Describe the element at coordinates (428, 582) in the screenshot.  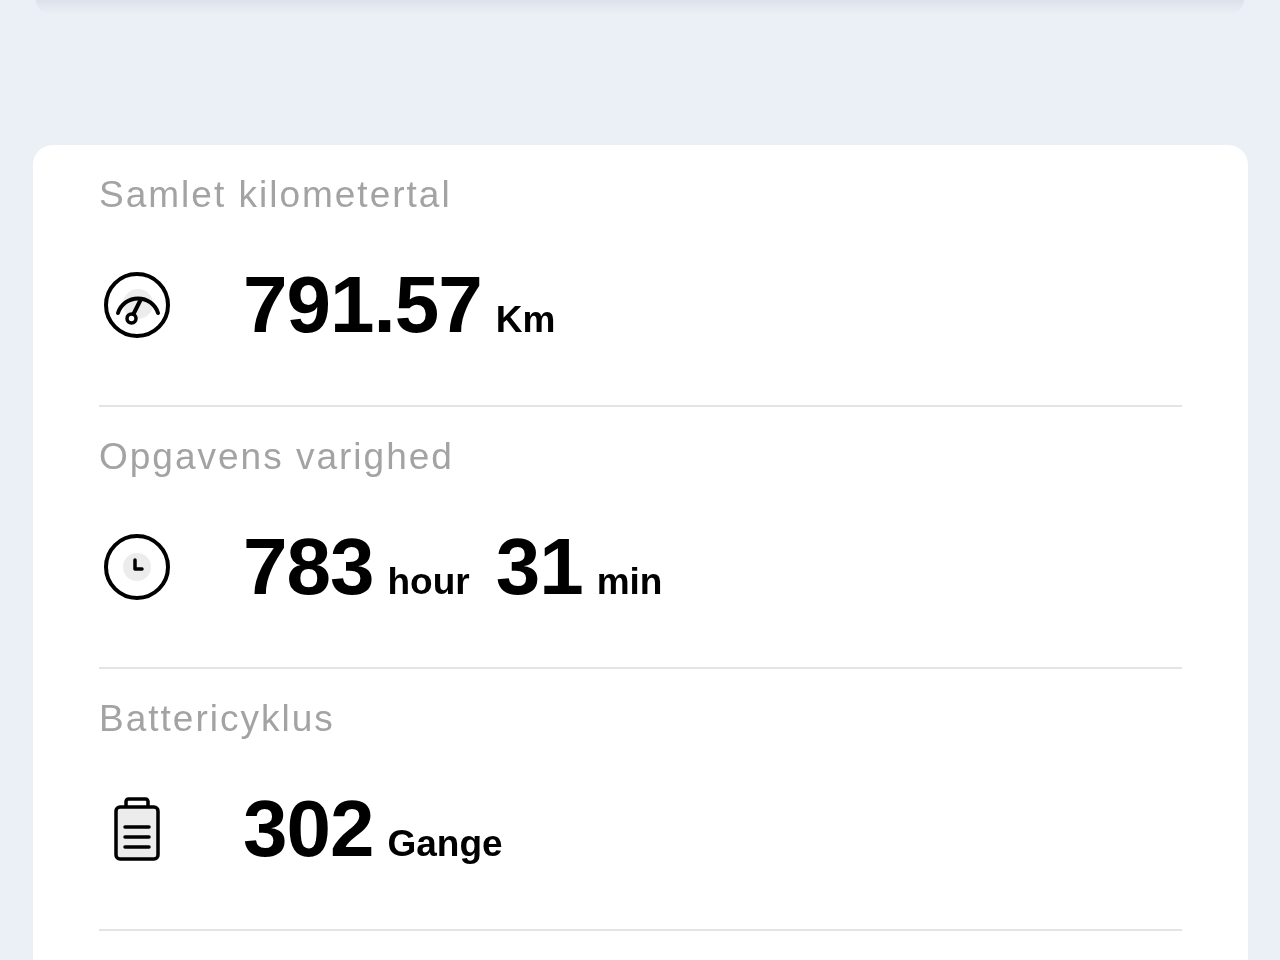
I see `stat-unit: hour` at that location.